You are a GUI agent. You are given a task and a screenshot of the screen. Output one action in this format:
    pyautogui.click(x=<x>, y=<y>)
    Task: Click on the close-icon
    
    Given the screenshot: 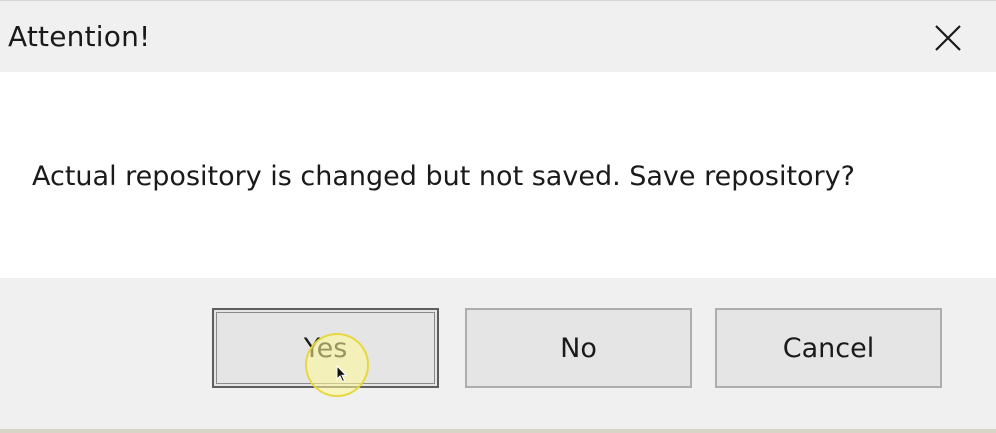 What is the action you would take?
    pyautogui.click(x=948, y=38)
    